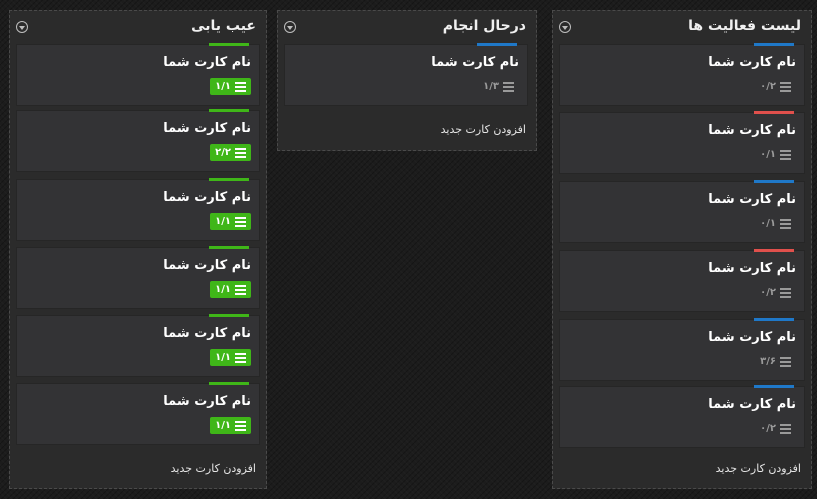 This screenshot has width=817, height=499. I want to click on list-title: عیب یابی, so click(223, 26).